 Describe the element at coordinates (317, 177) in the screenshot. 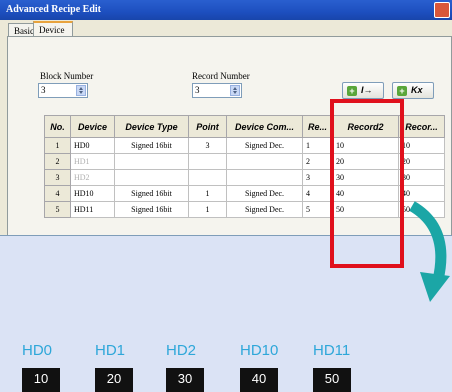

I see `cell-re: 3` at that location.